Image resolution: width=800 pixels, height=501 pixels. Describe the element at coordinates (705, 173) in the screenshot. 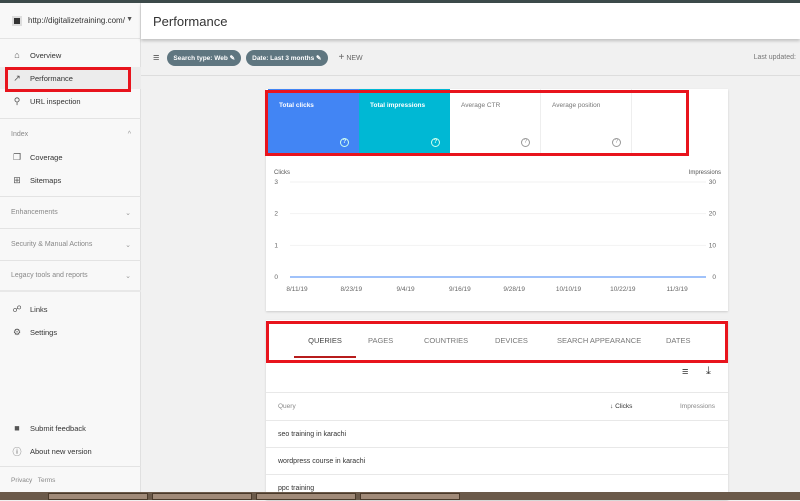

I see `right-axis-label: Impressions` at that location.